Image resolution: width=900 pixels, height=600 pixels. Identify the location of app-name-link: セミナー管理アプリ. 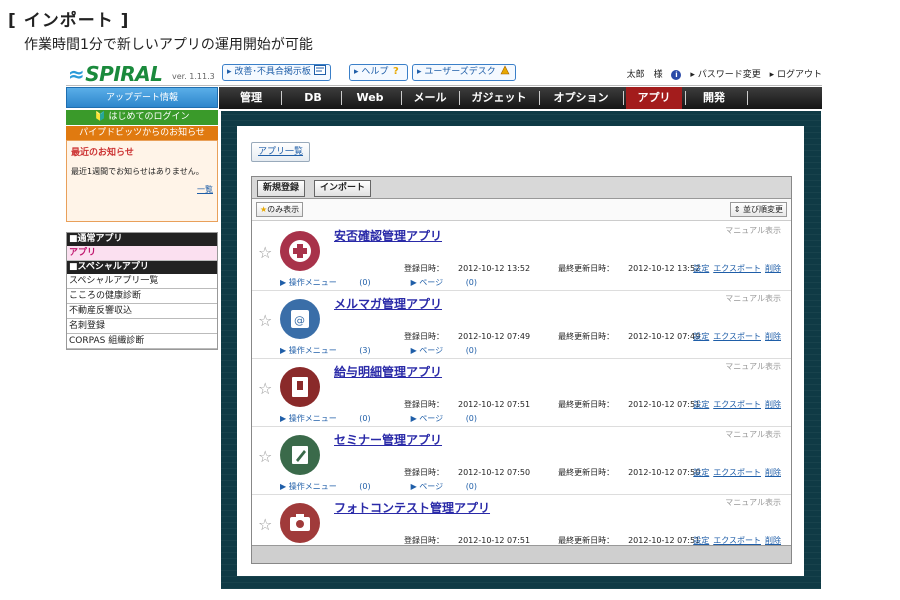
(388, 439).